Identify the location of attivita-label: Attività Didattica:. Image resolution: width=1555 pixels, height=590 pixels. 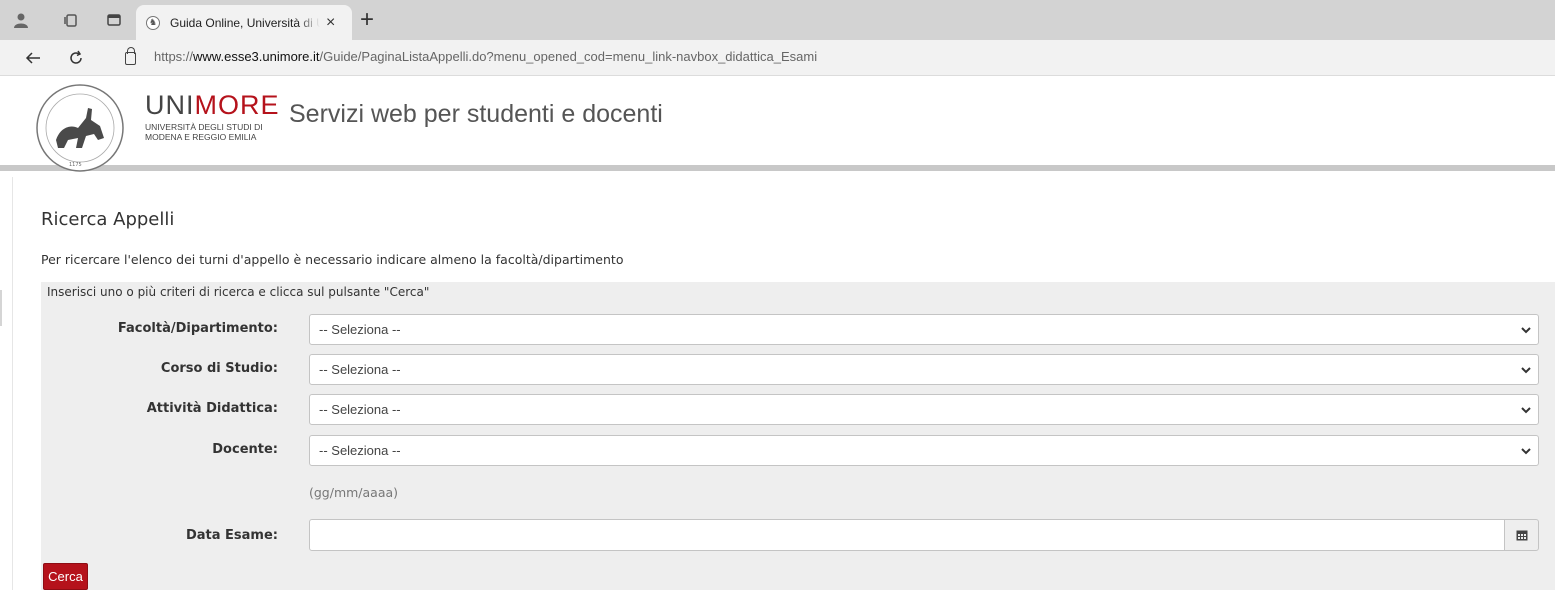
(212, 408).